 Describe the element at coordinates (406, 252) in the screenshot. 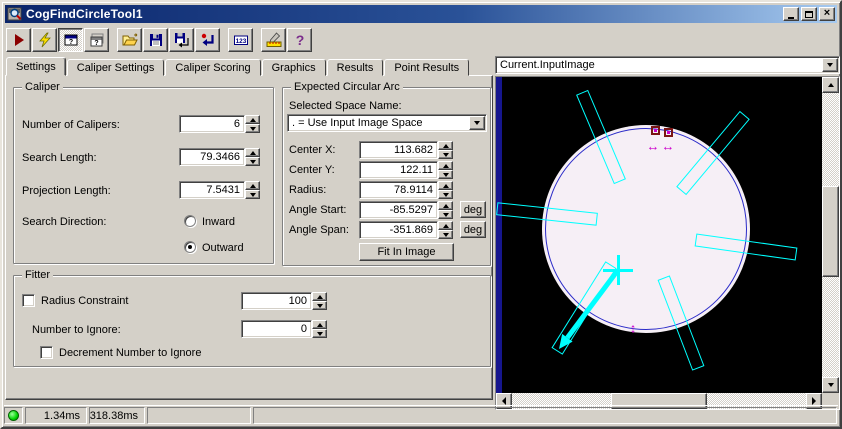

I see `fit-in-image-button: Fit In Image` at that location.